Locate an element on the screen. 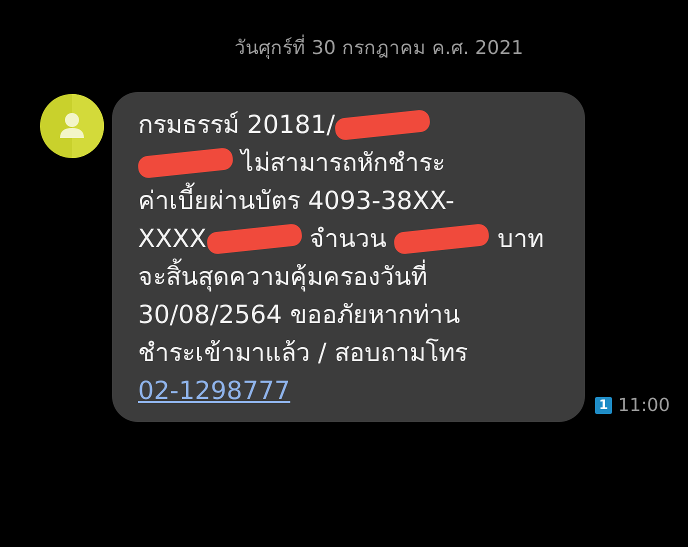 This screenshot has height=547, width=688. message-text: ค่าเบี้ยผ่านบัตร 4093-38XX- is located at coordinates (296, 201).